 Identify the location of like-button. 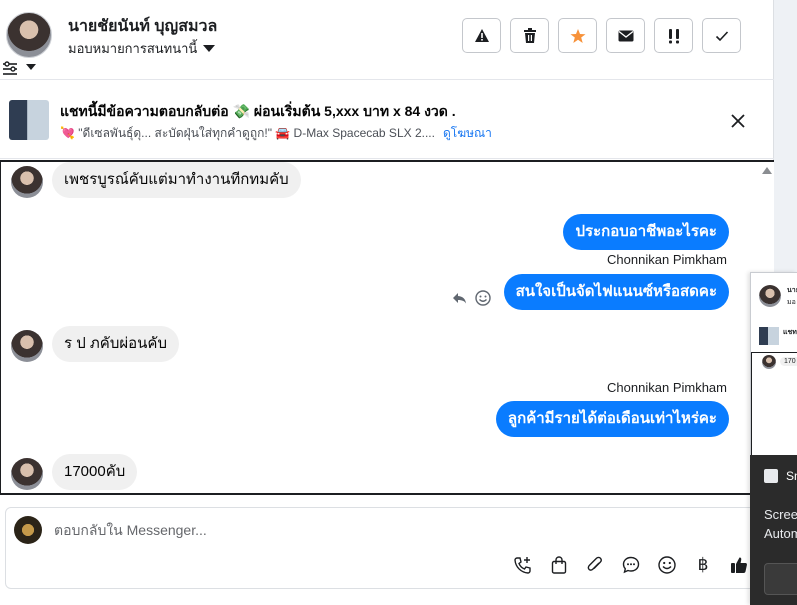
(739, 565).